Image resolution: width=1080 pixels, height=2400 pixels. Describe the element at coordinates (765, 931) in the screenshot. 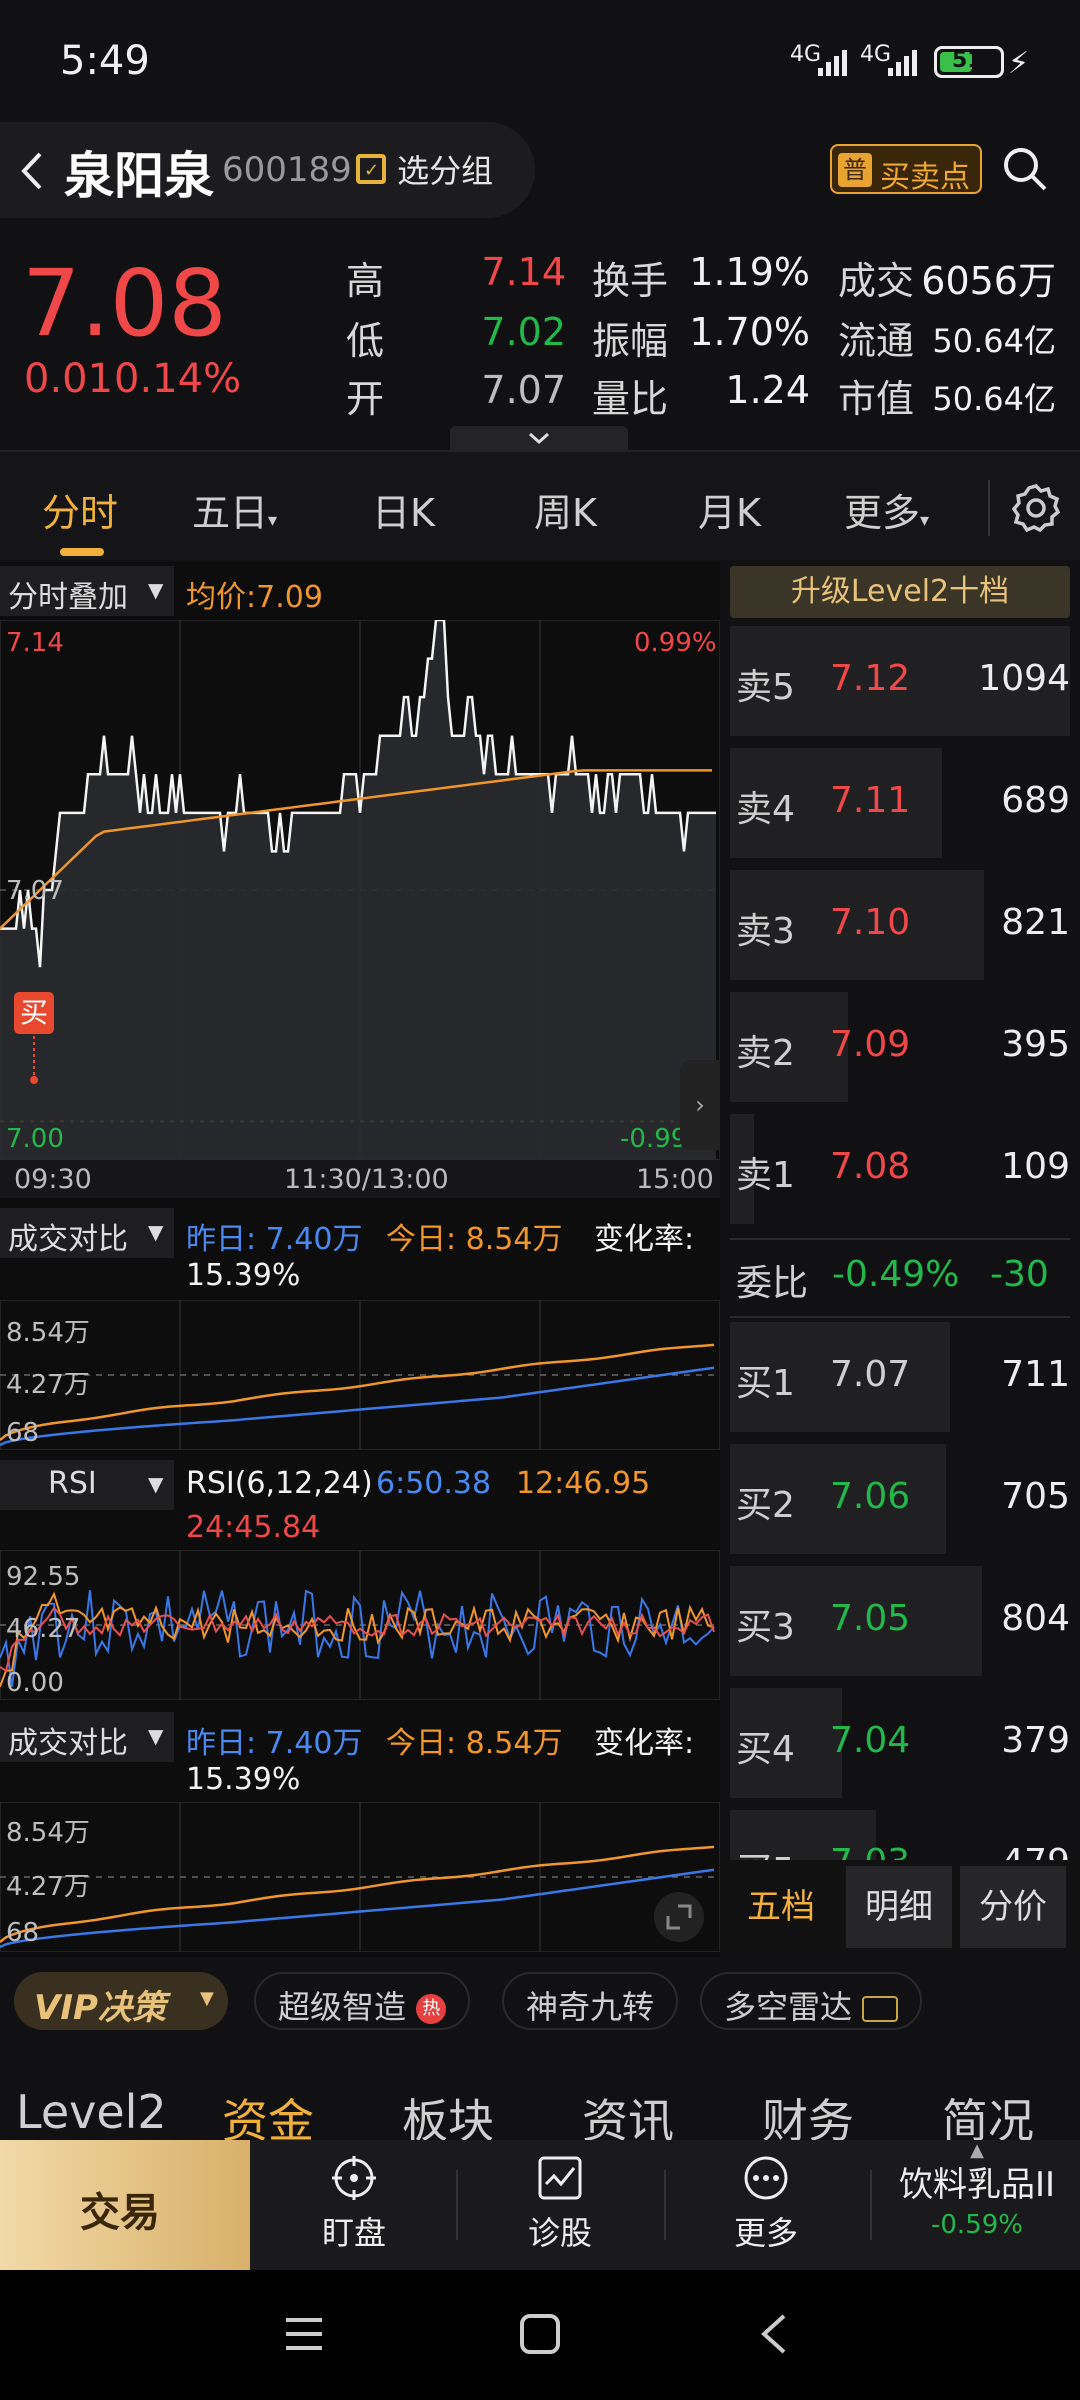

I see `asks-level-label: 卖3` at that location.